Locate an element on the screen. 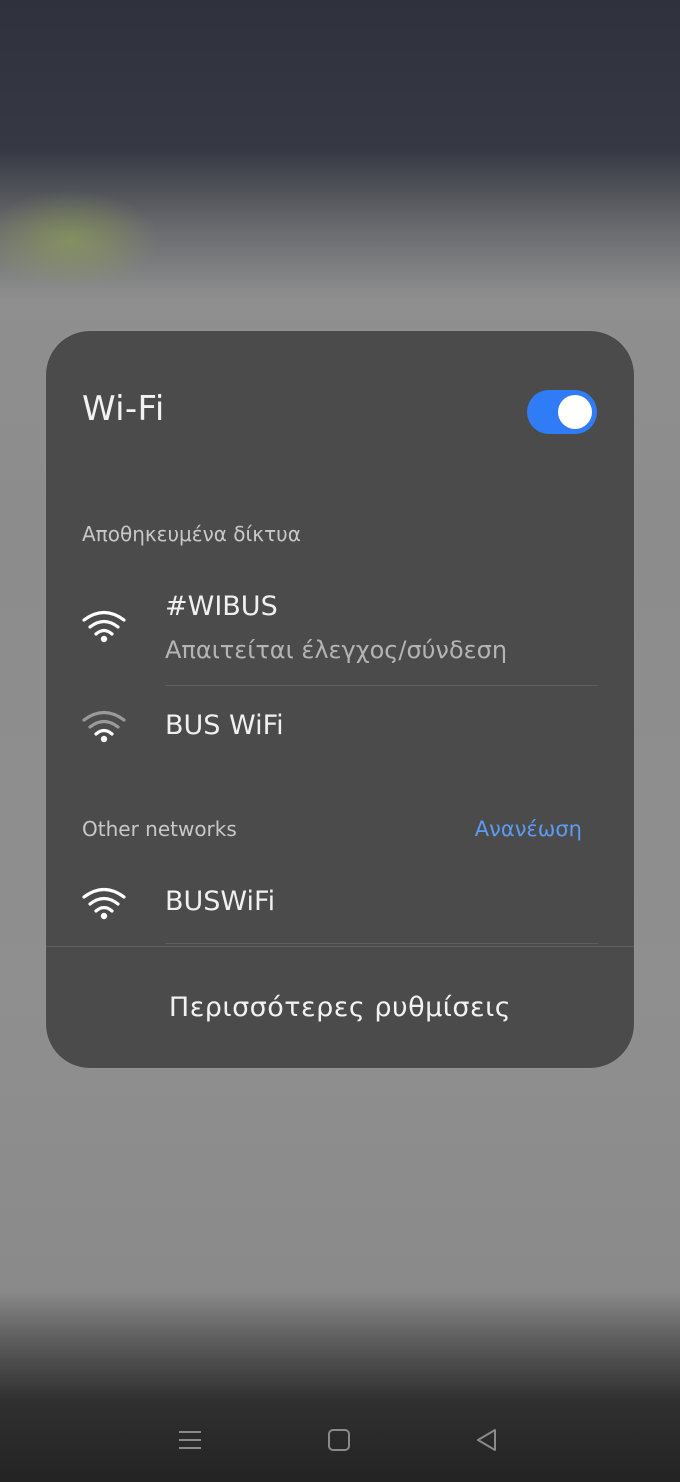 Image resolution: width=680 pixels, height=1482 pixels. menu-icon is located at coordinates (190, 1440).